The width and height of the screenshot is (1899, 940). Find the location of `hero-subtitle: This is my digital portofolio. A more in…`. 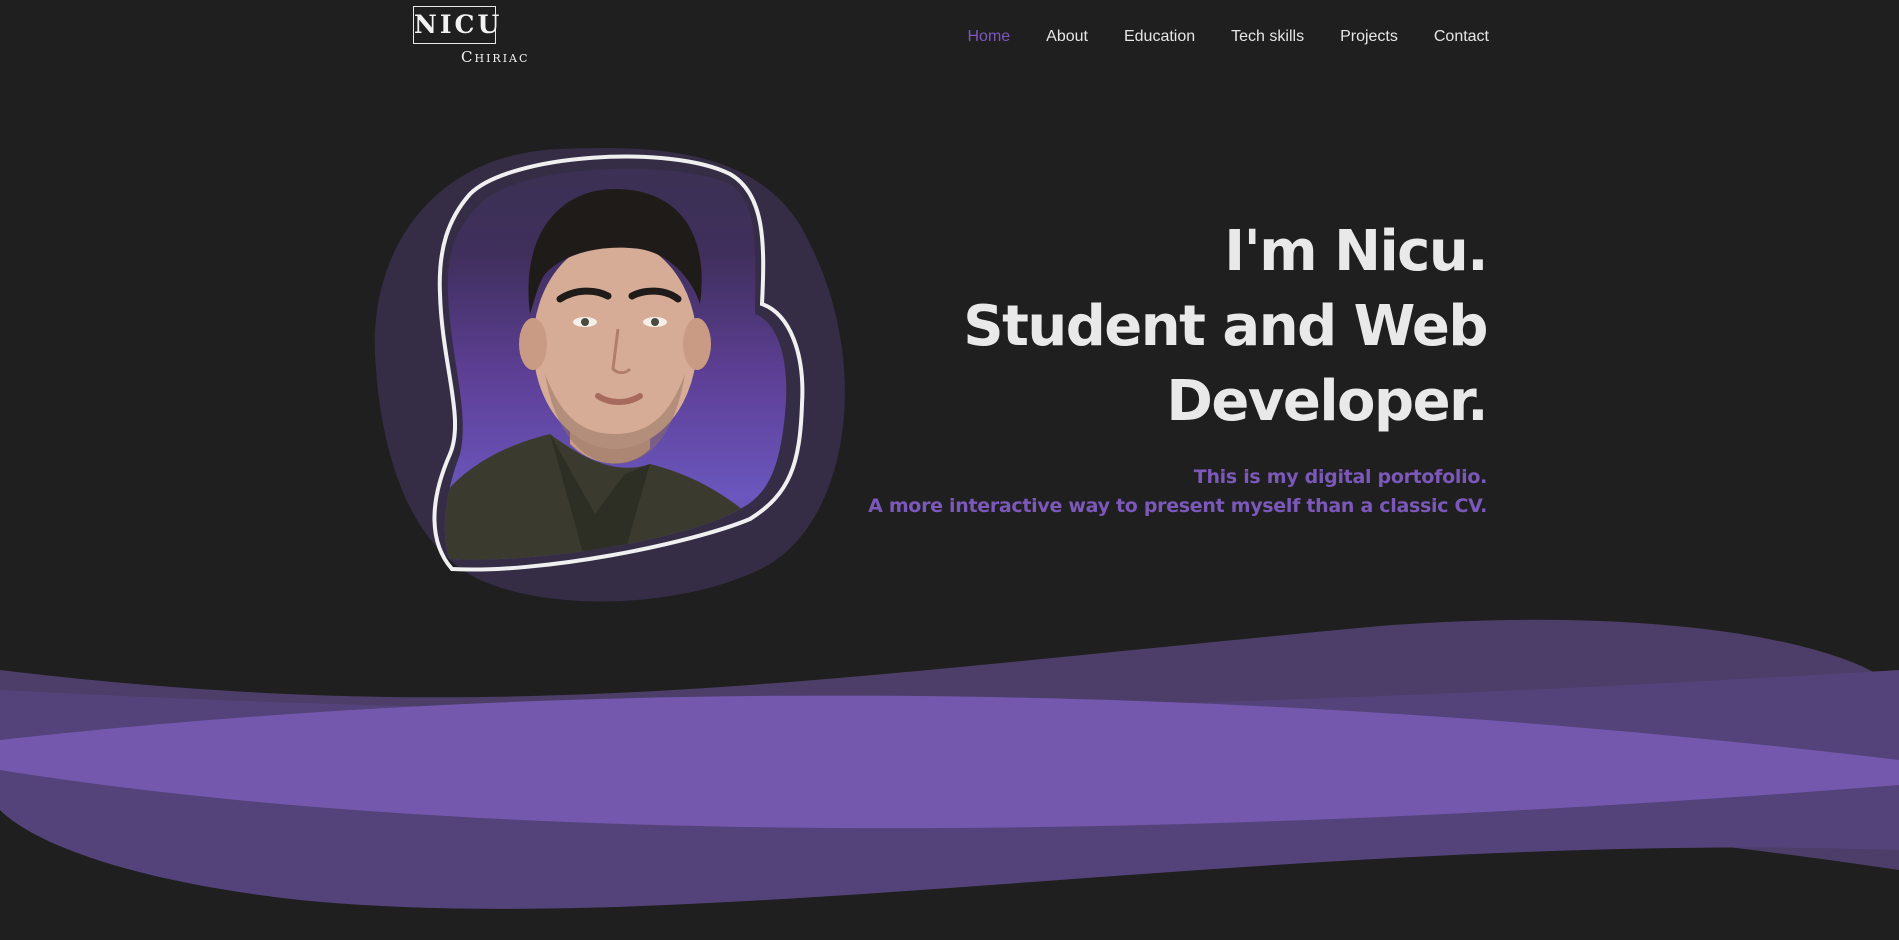

hero-subtitle: This is my digital portofolio. A more in… is located at coordinates (1137, 492).